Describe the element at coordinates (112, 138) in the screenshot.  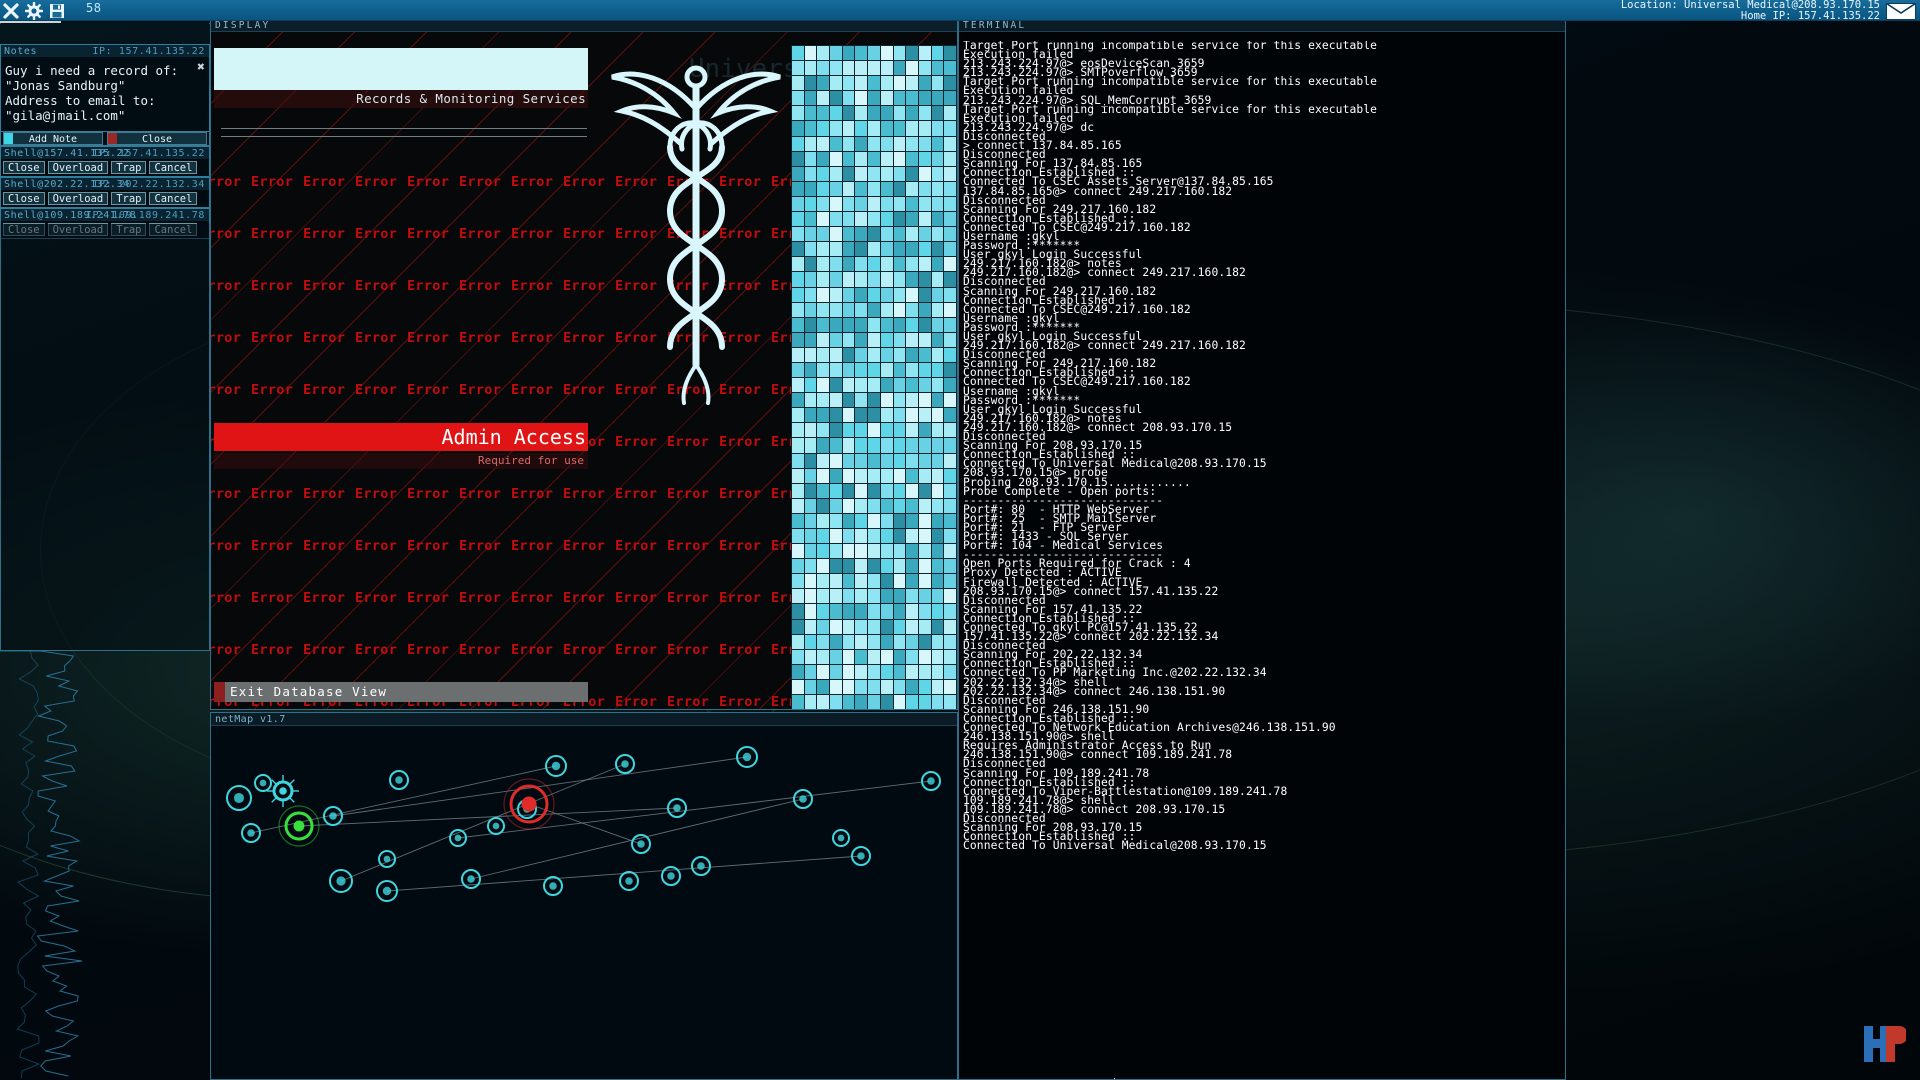
I see `close-notes-swatch` at that location.